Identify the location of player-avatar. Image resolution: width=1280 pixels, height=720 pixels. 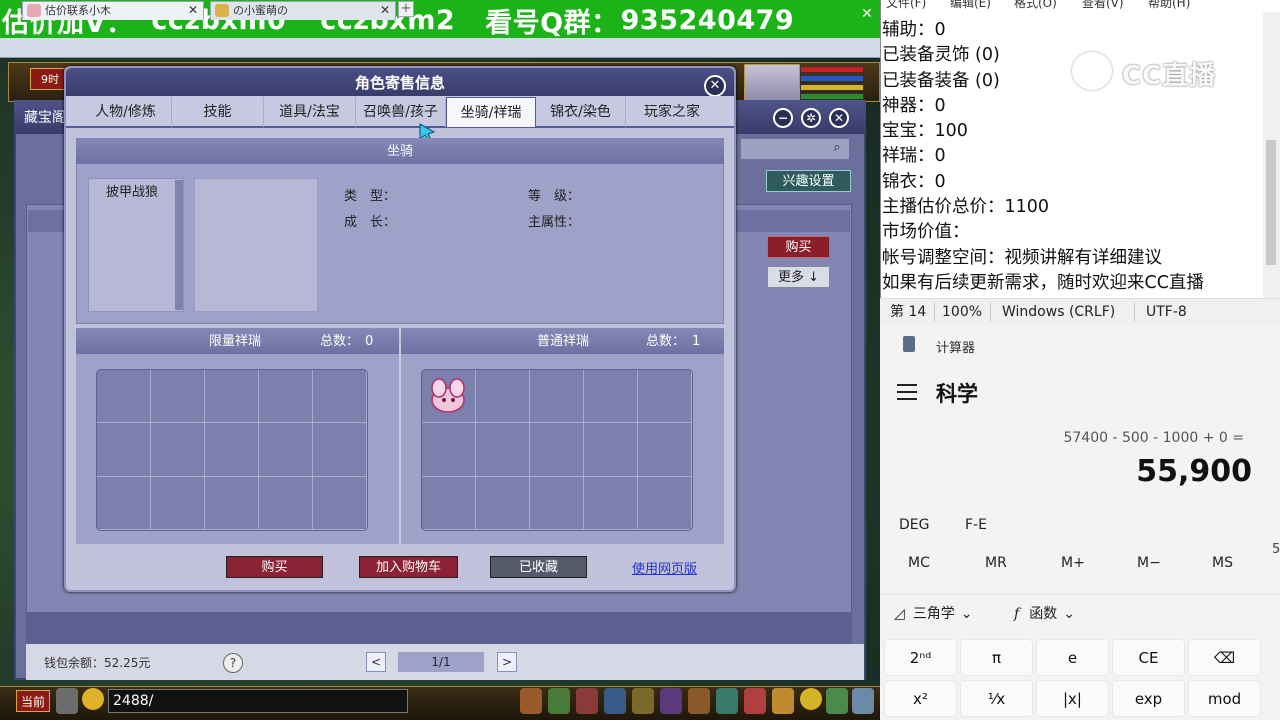
(772, 83).